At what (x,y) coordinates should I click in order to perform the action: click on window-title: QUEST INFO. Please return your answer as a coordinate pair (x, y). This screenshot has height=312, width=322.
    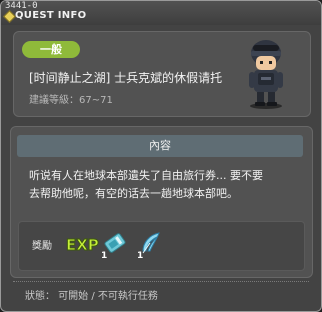
    Looking at the image, I should click on (51, 15).